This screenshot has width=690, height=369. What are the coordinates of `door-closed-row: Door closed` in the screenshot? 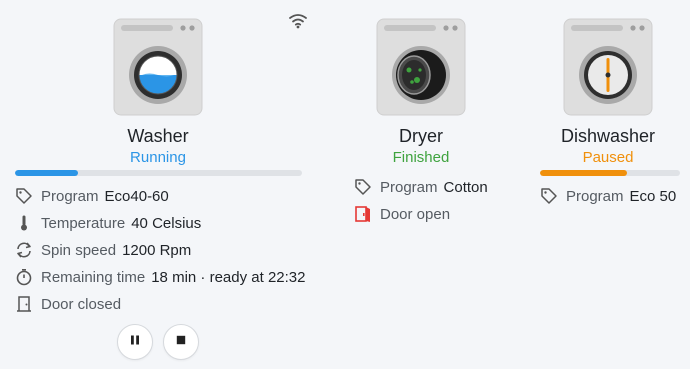 It's located at (71, 304).